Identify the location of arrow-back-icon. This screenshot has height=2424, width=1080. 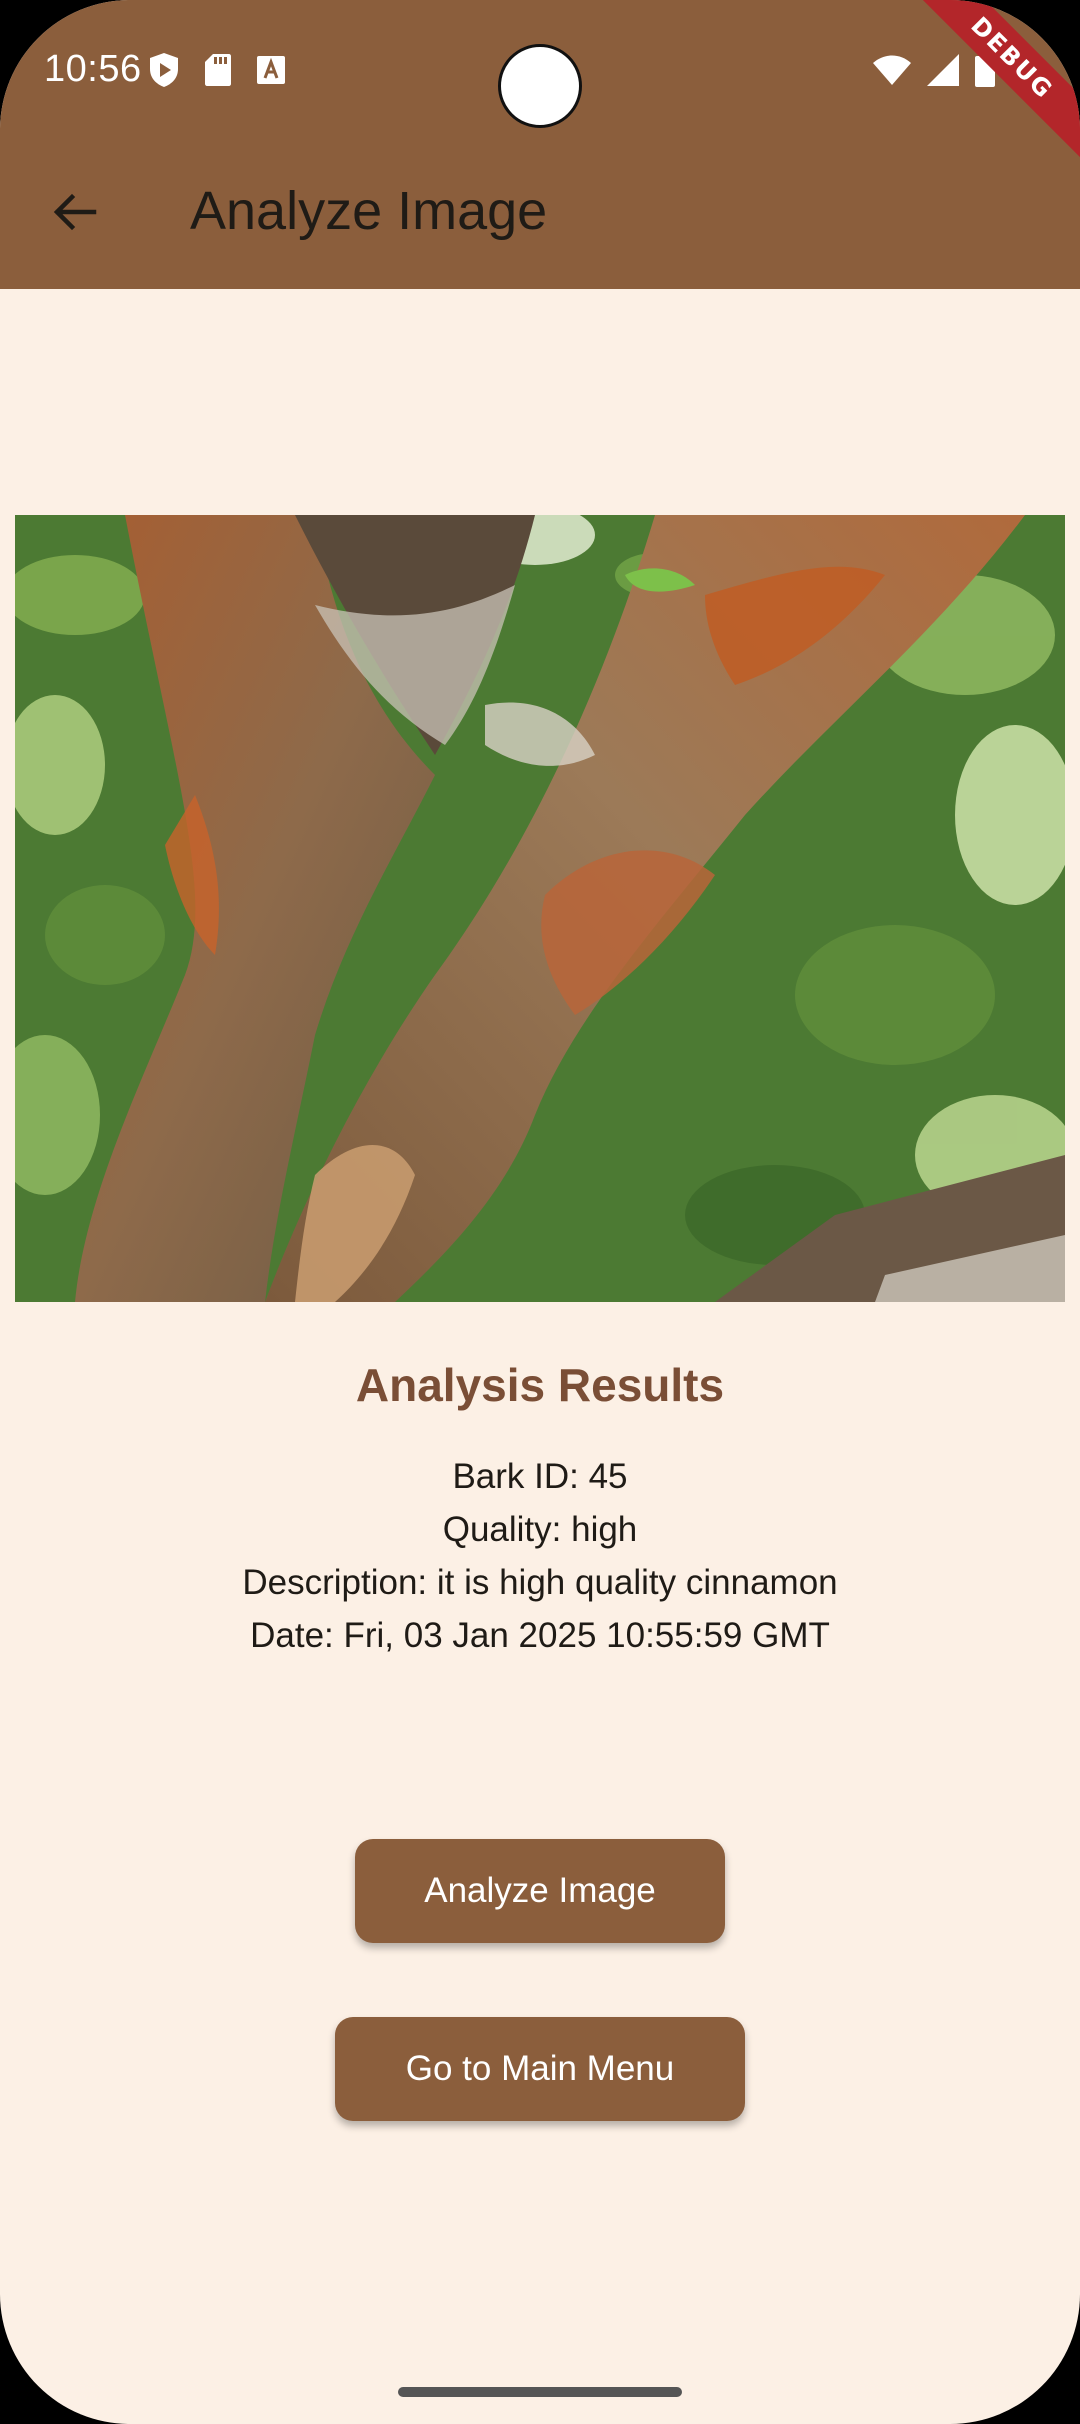
(74, 214).